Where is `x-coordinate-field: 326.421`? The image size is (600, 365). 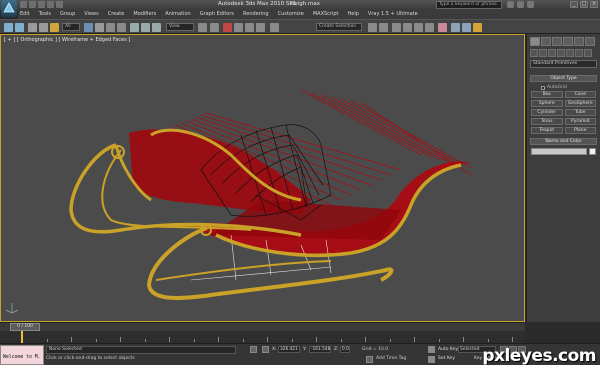
x-coordinate-field: 326.421 is located at coordinates (289, 349).